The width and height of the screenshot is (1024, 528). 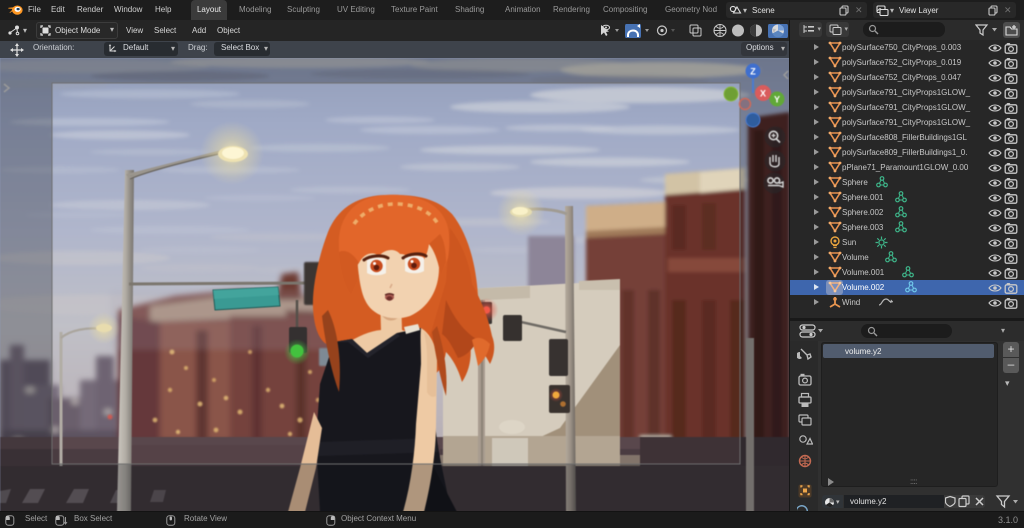 I want to click on svg-text: Z, so click(x=753, y=72).